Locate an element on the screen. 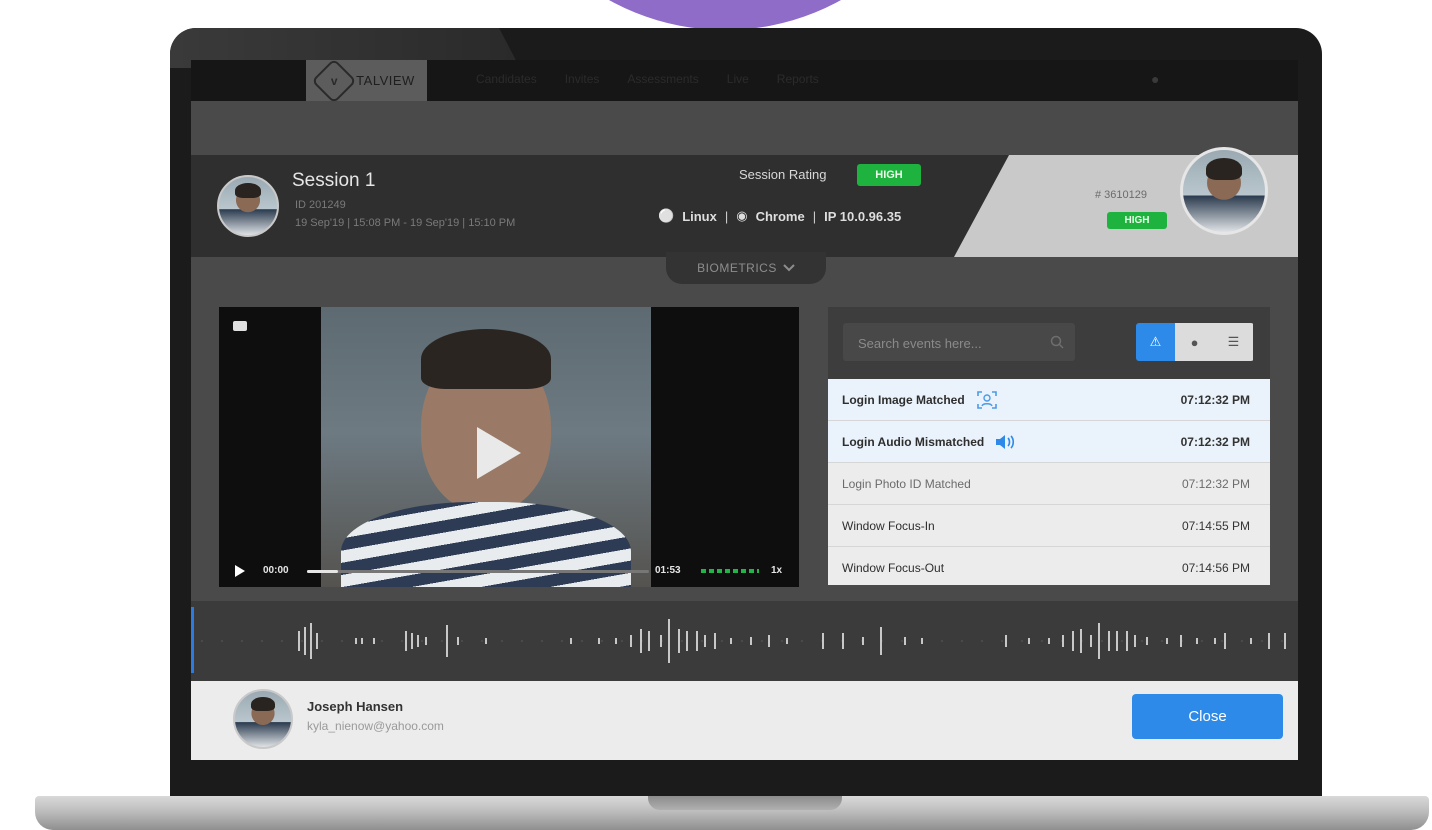 Image resolution: width=1432 pixels, height=830 pixels. close-button: Close is located at coordinates (1207, 716).